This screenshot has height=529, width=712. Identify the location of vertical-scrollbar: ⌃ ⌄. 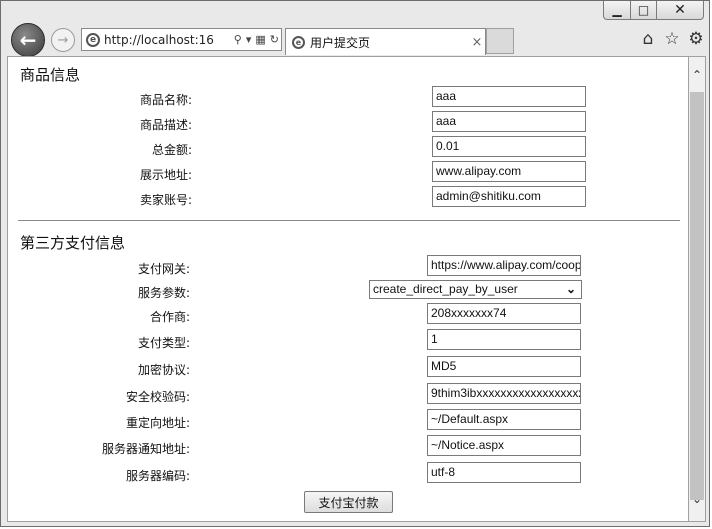
(697, 289).